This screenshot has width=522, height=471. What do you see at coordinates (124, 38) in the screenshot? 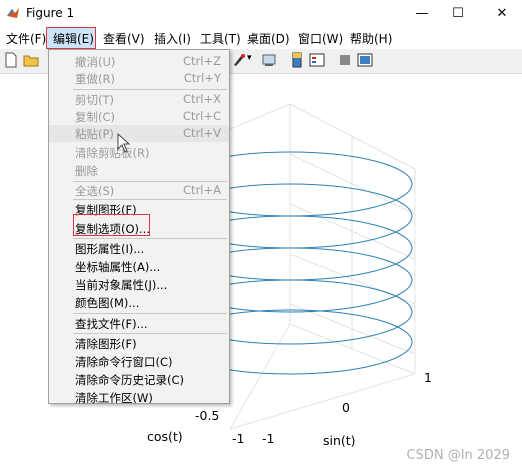
I see `menu-view: 查看(V)` at bounding box center [124, 38].